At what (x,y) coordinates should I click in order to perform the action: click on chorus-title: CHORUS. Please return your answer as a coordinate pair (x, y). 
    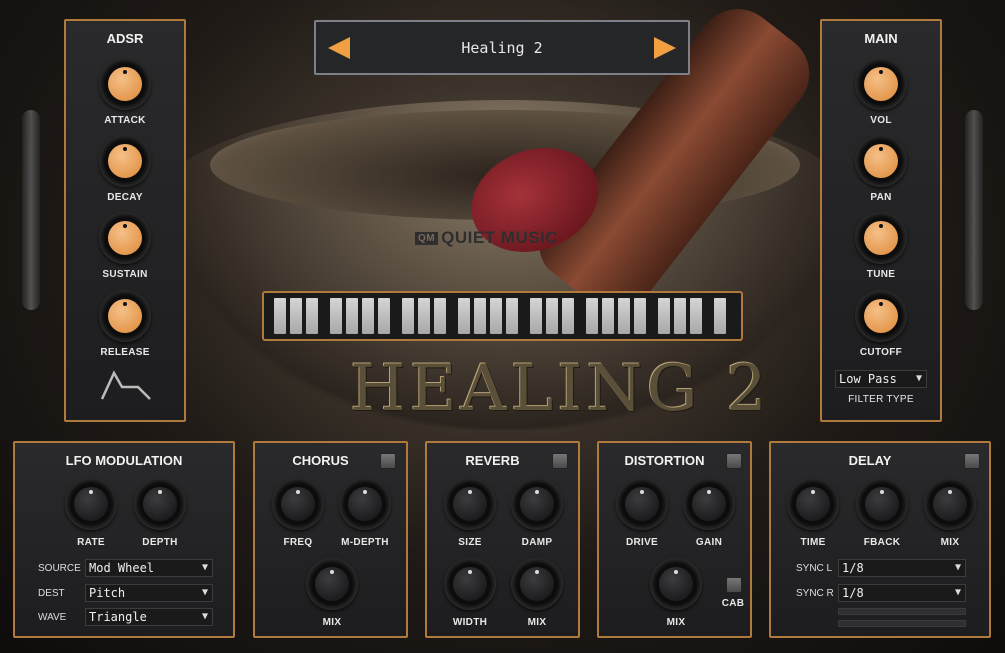
    Looking at the image, I should click on (320, 460).